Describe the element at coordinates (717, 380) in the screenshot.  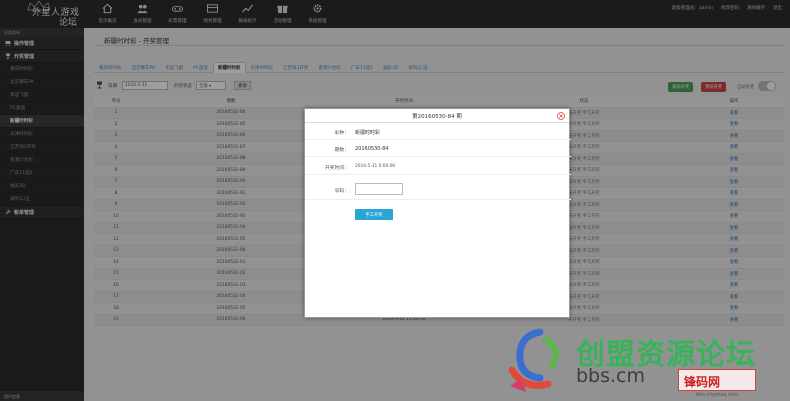
I see `watermark-badge: 锋码网` at that location.